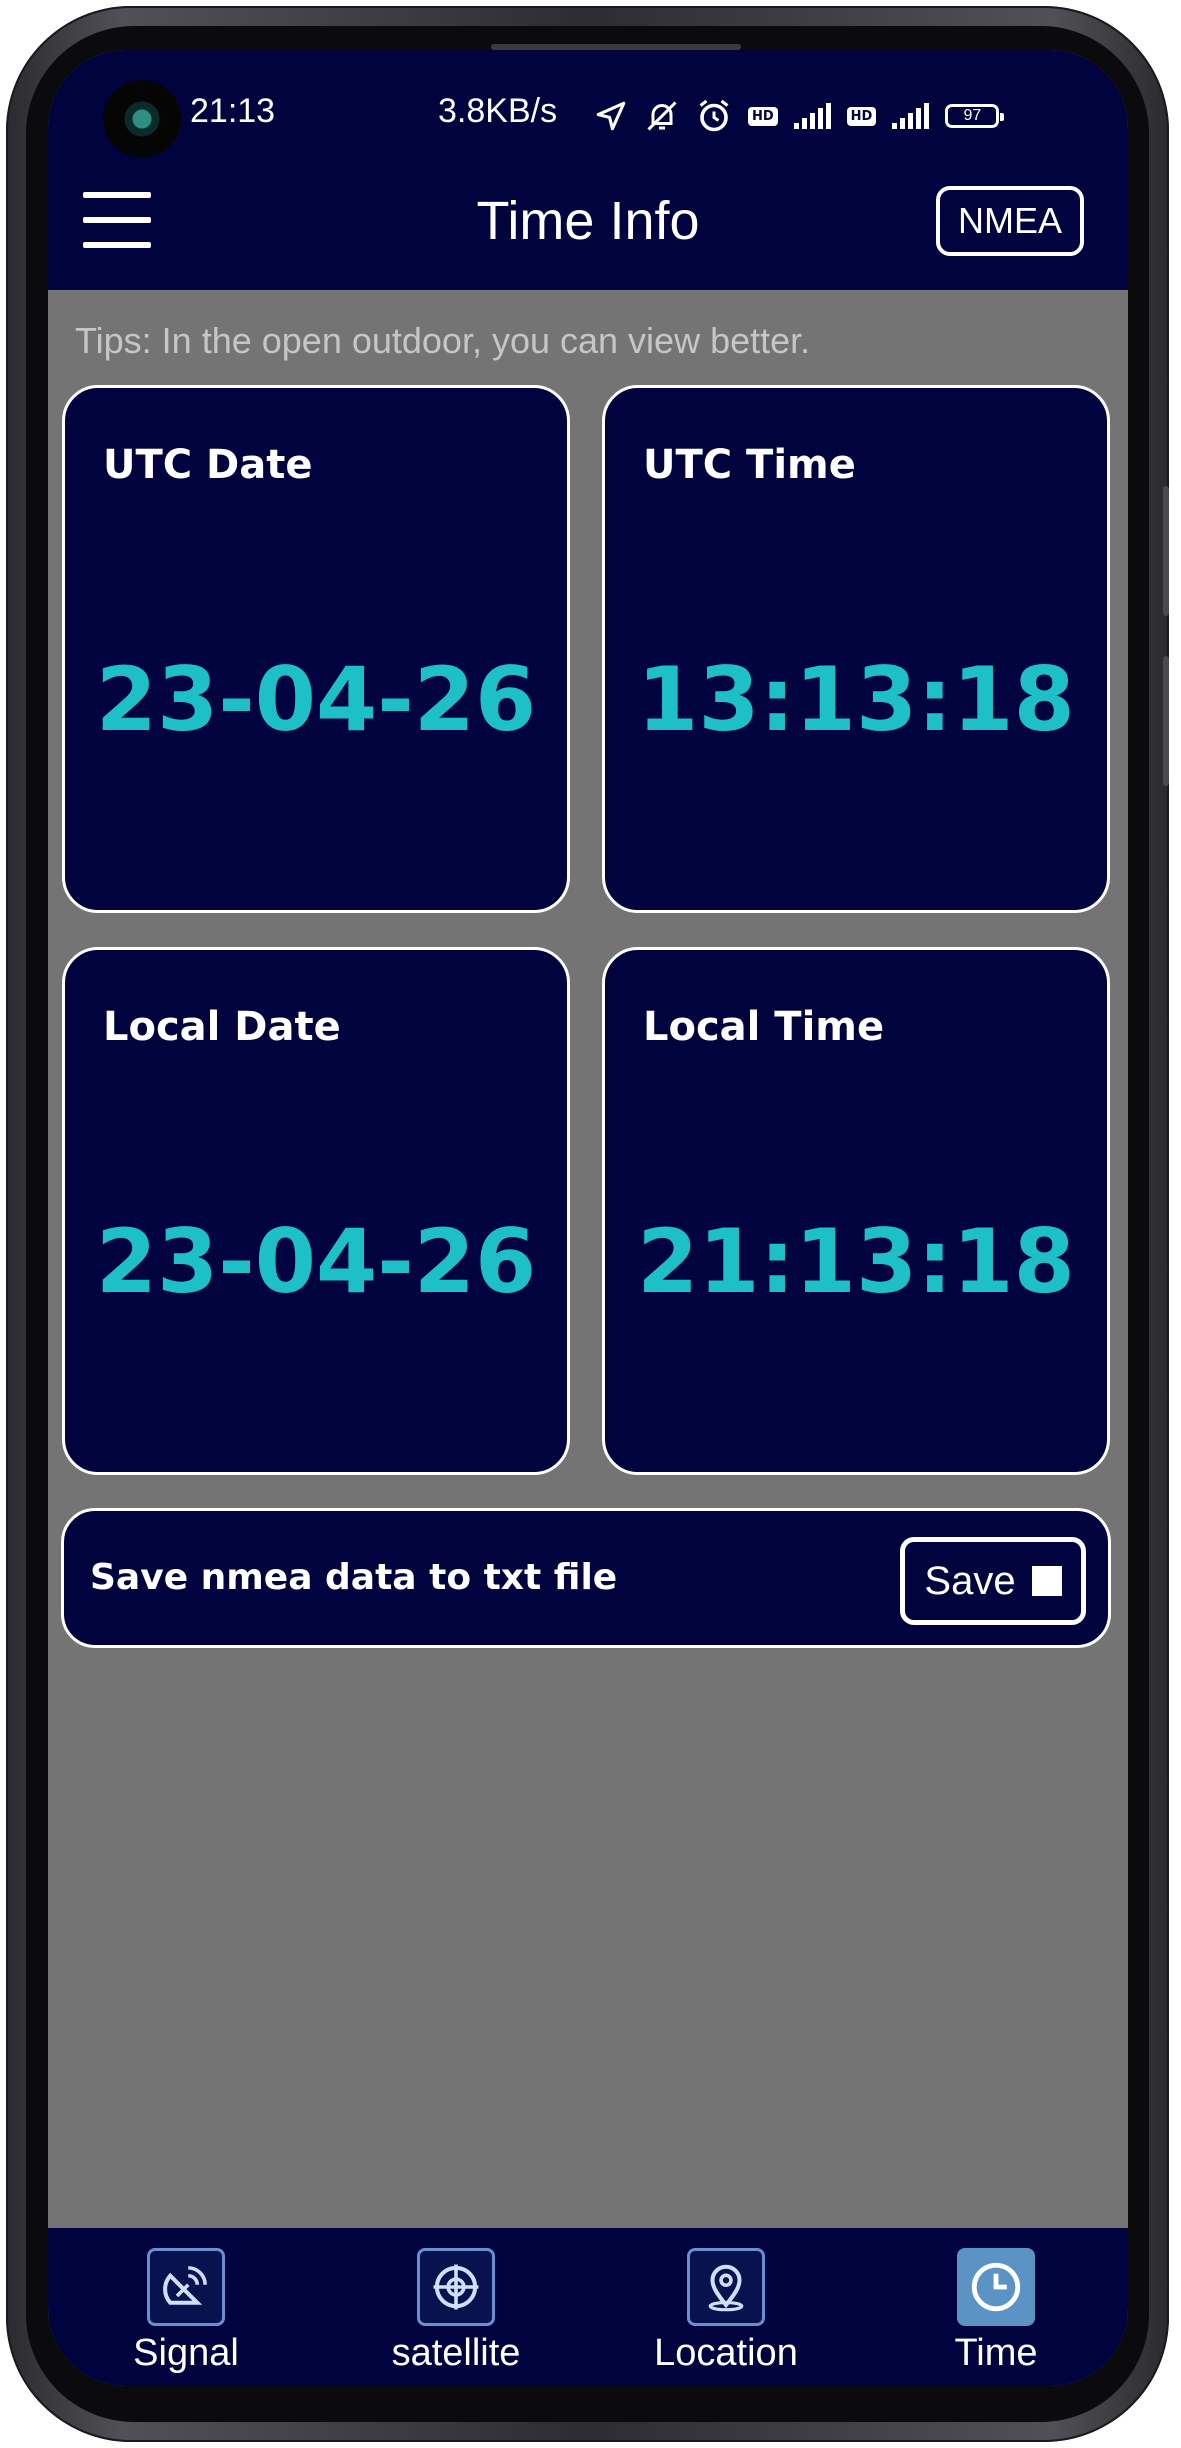  What do you see at coordinates (970, 1580) in the screenshot?
I see `save-label: Save` at bounding box center [970, 1580].